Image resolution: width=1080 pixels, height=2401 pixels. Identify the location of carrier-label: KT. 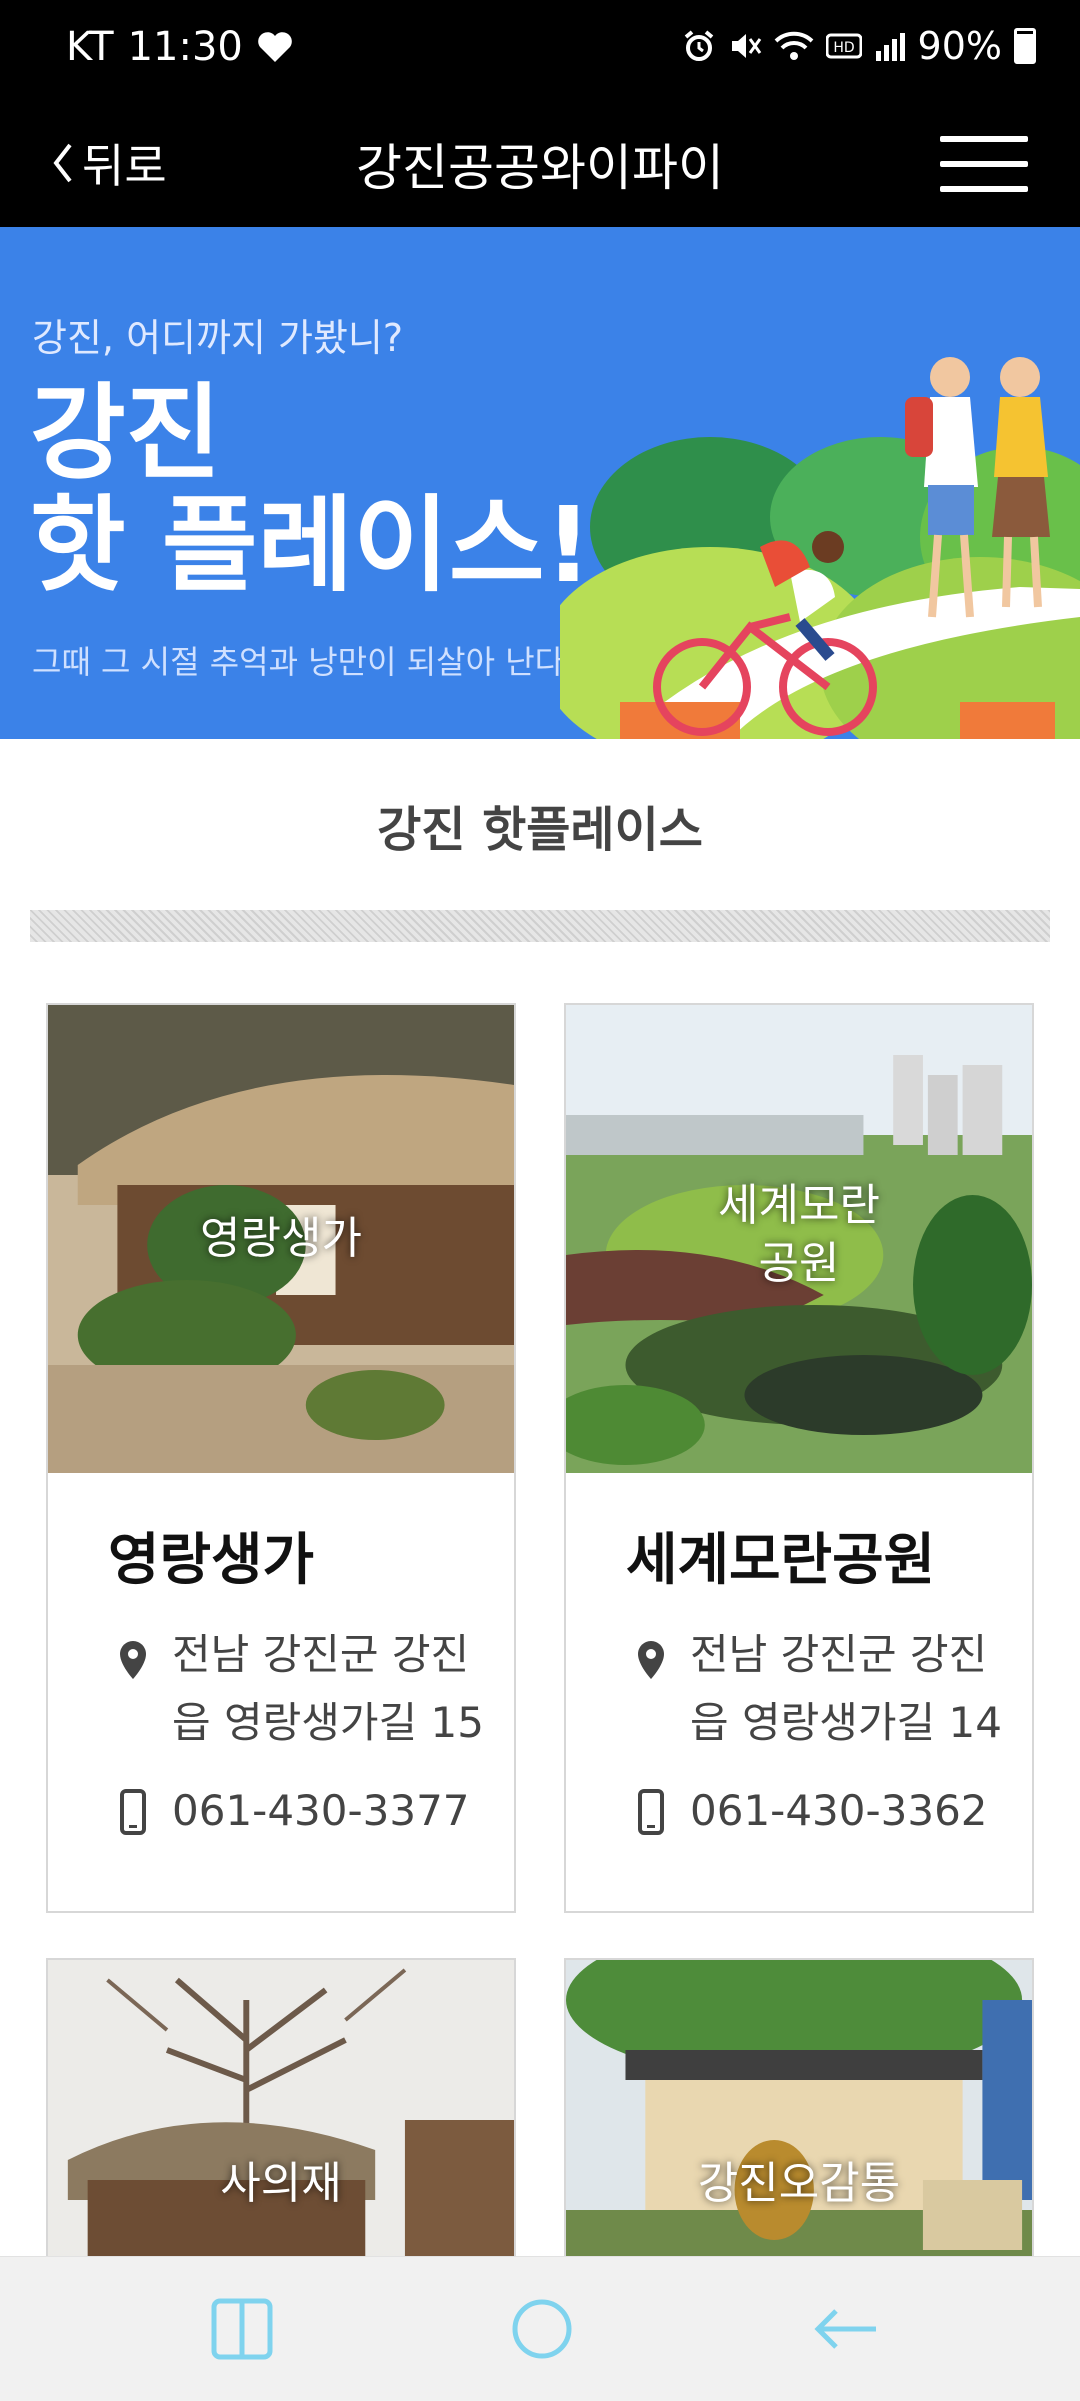
(90, 47).